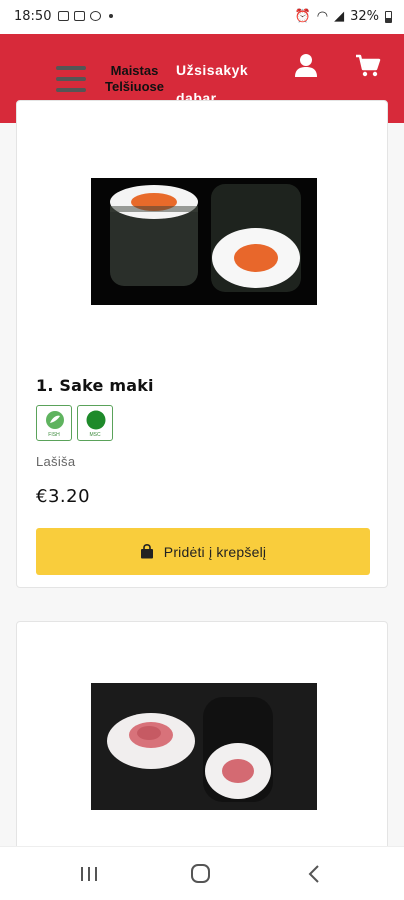 This screenshot has height=900, width=404. I want to click on product-name: 1. Sake maki, so click(95, 385).